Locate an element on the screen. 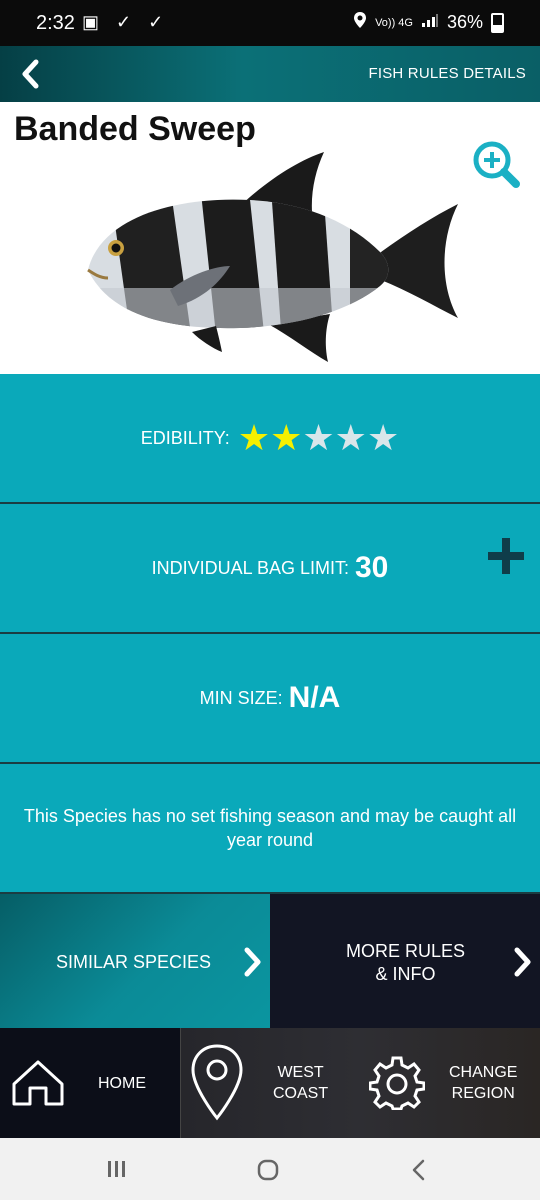 The width and height of the screenshot is (540, 1200). battery-icon is located at coordinates (497, 22).